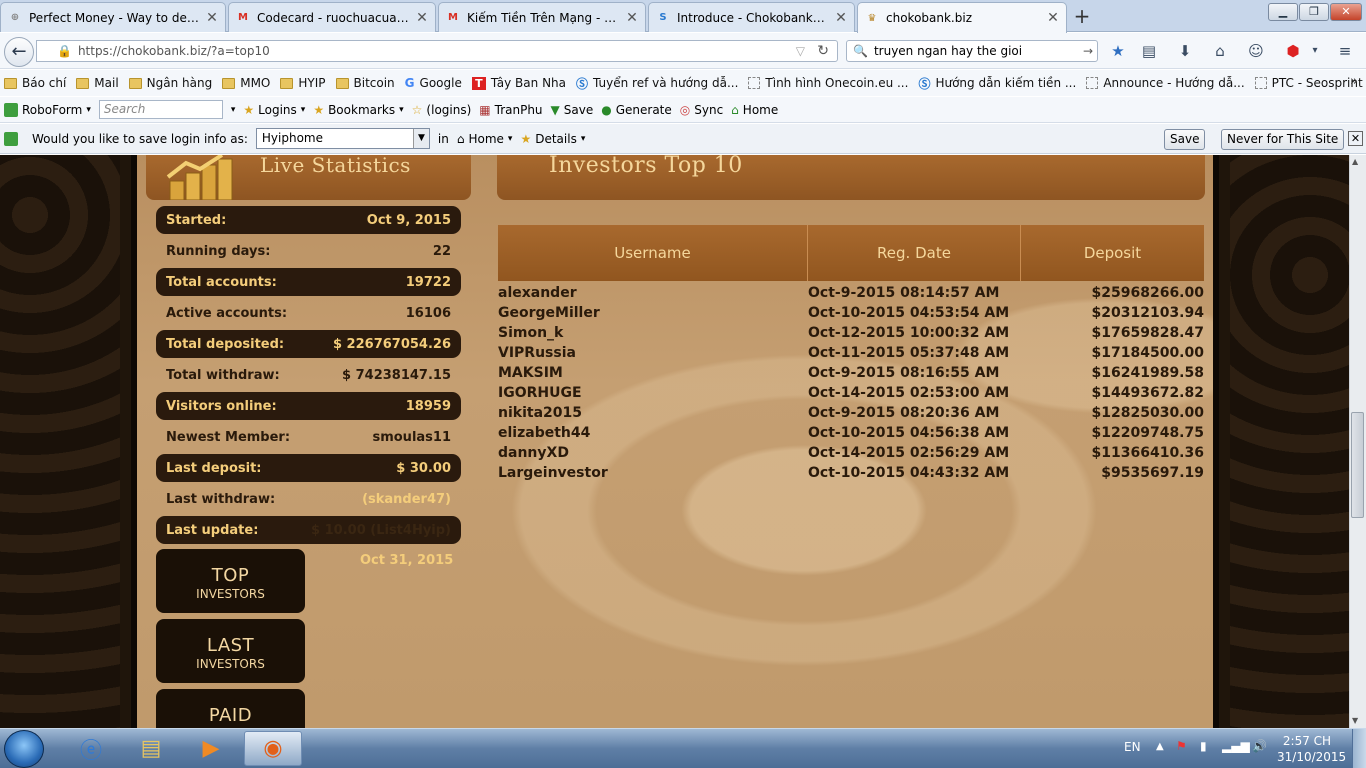 This screenshot has height=768, width=1366. What do you see at coordinates (1357, 465) in the screenshot?
I see `scrollbar-thumb` at bounding box center [1357, 465].